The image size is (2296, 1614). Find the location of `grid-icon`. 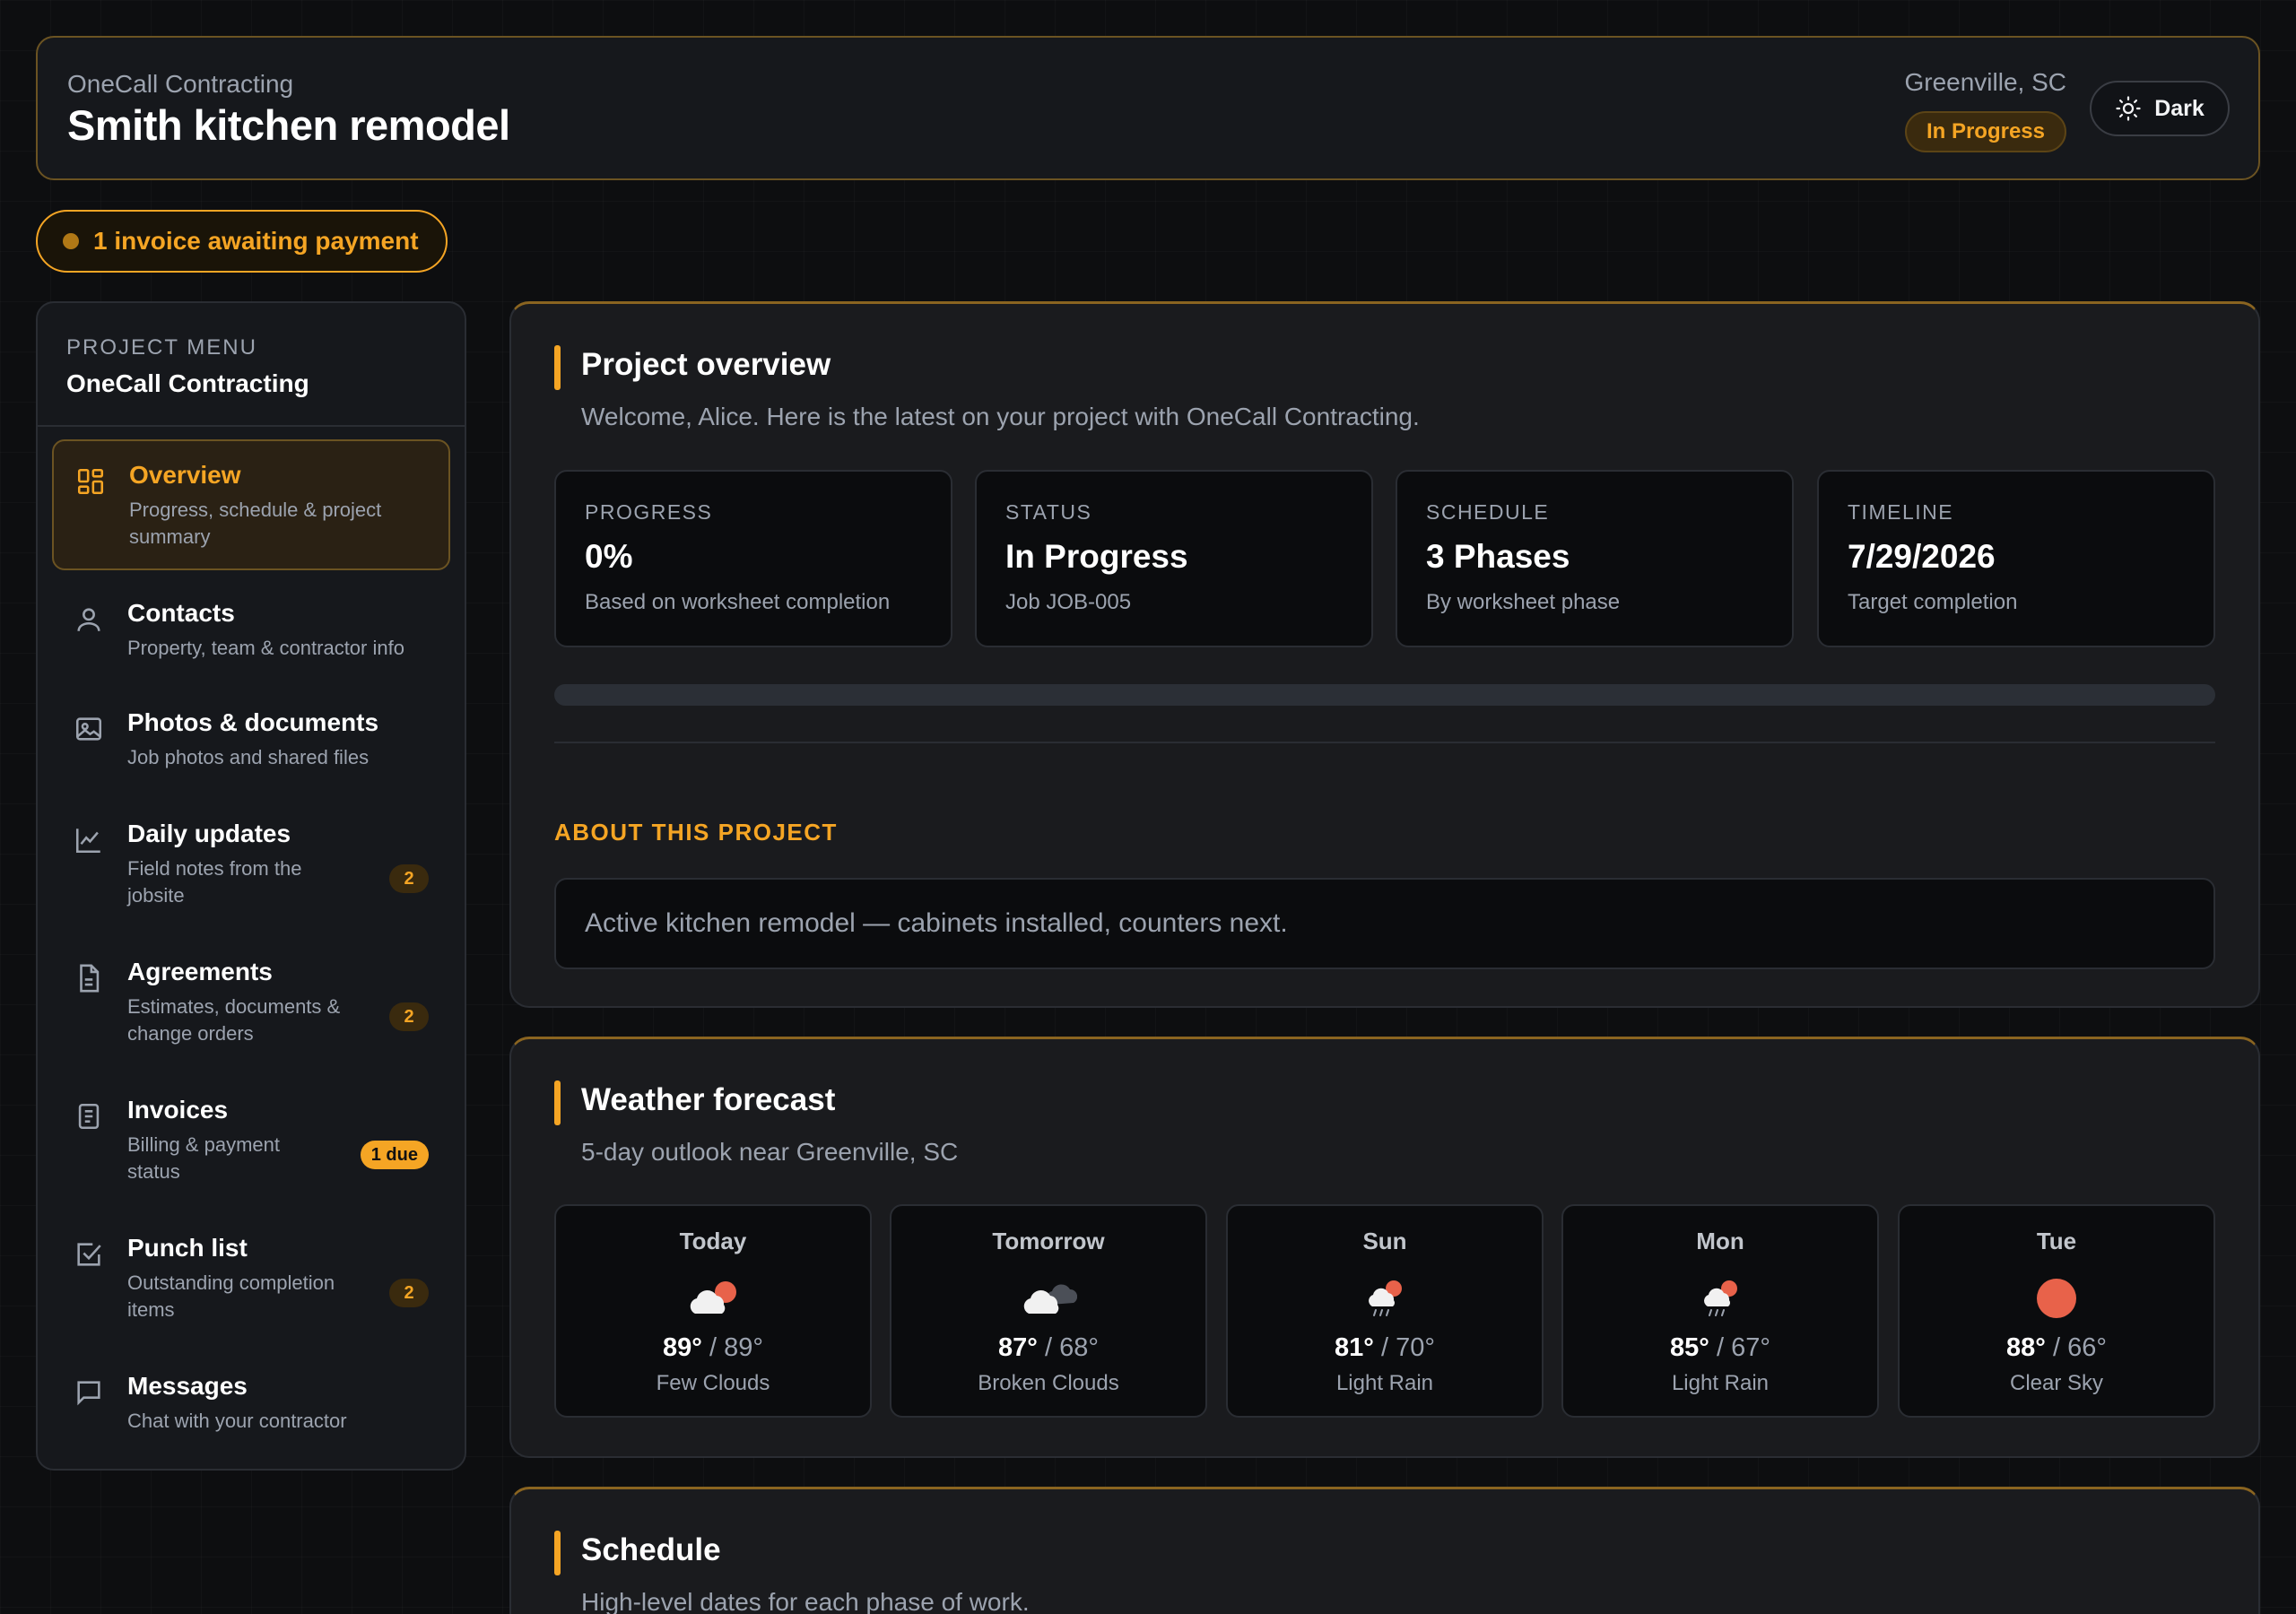

grid-icon is located at coordinates (90, 481).